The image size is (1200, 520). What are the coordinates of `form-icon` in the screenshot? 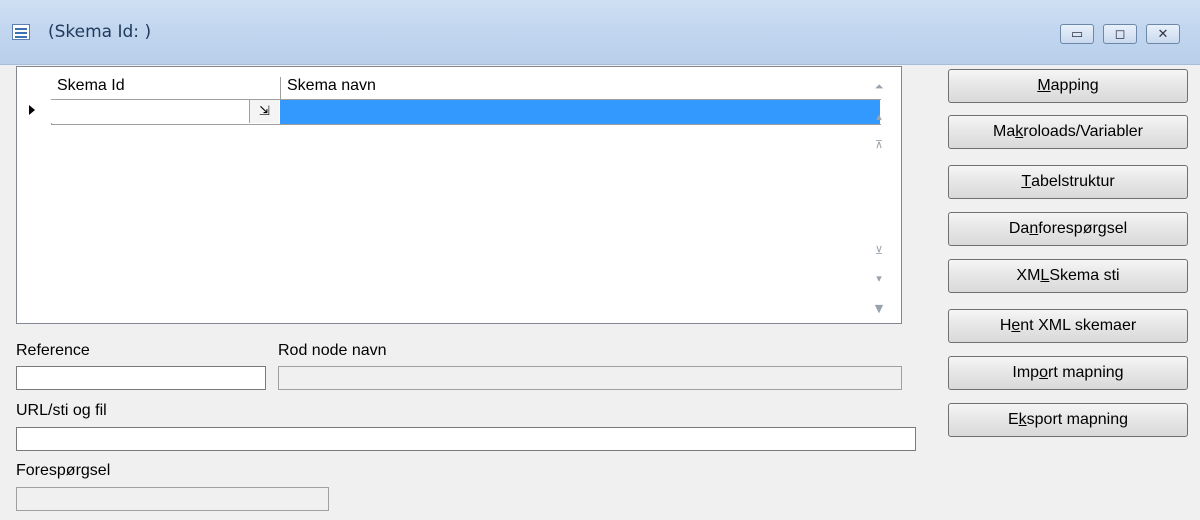 It's located at (21, 32).